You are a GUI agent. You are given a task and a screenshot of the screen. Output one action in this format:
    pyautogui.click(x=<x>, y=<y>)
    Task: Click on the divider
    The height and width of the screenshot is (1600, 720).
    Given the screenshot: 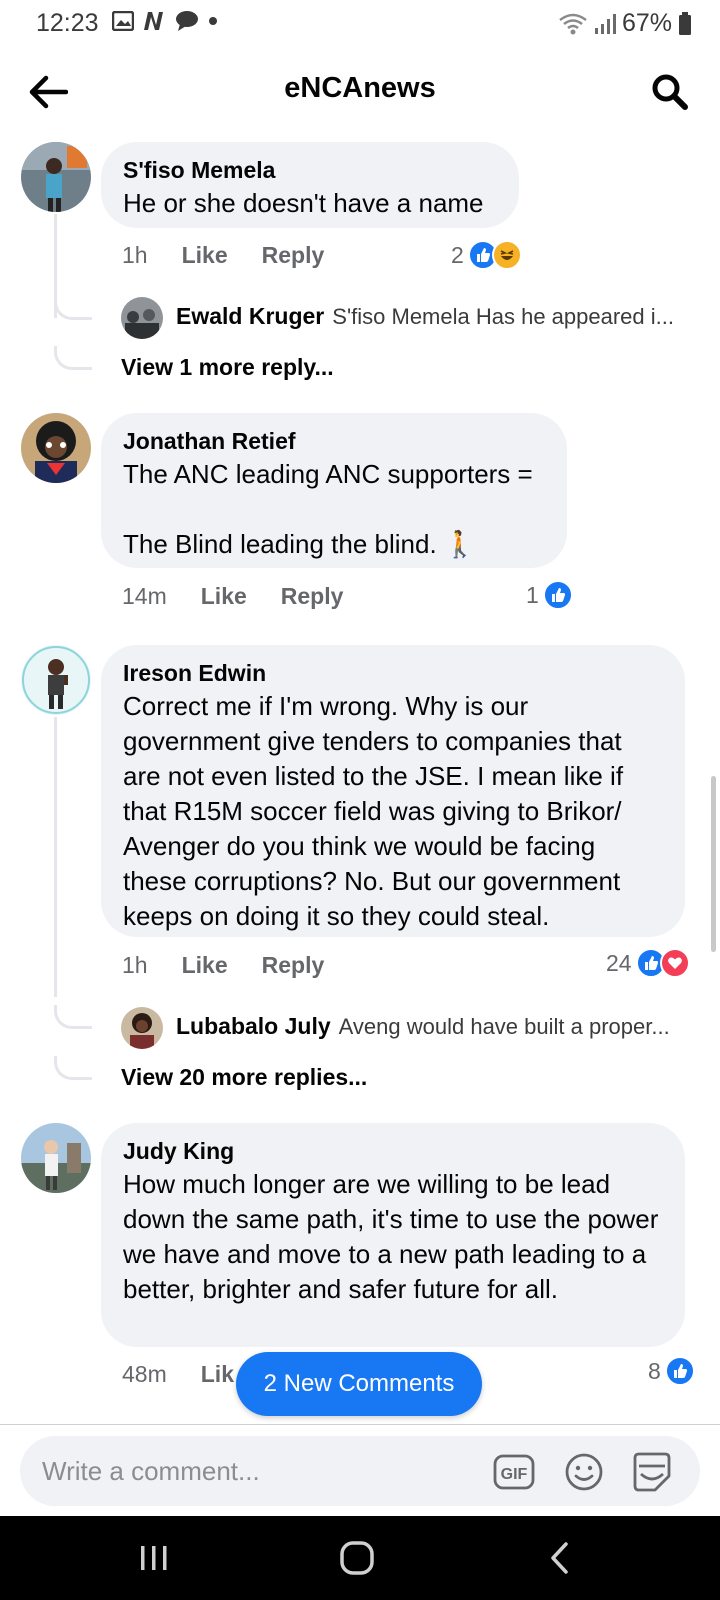 What is the action you would take?
    pyautogui.click(x=360, y=1424)
    